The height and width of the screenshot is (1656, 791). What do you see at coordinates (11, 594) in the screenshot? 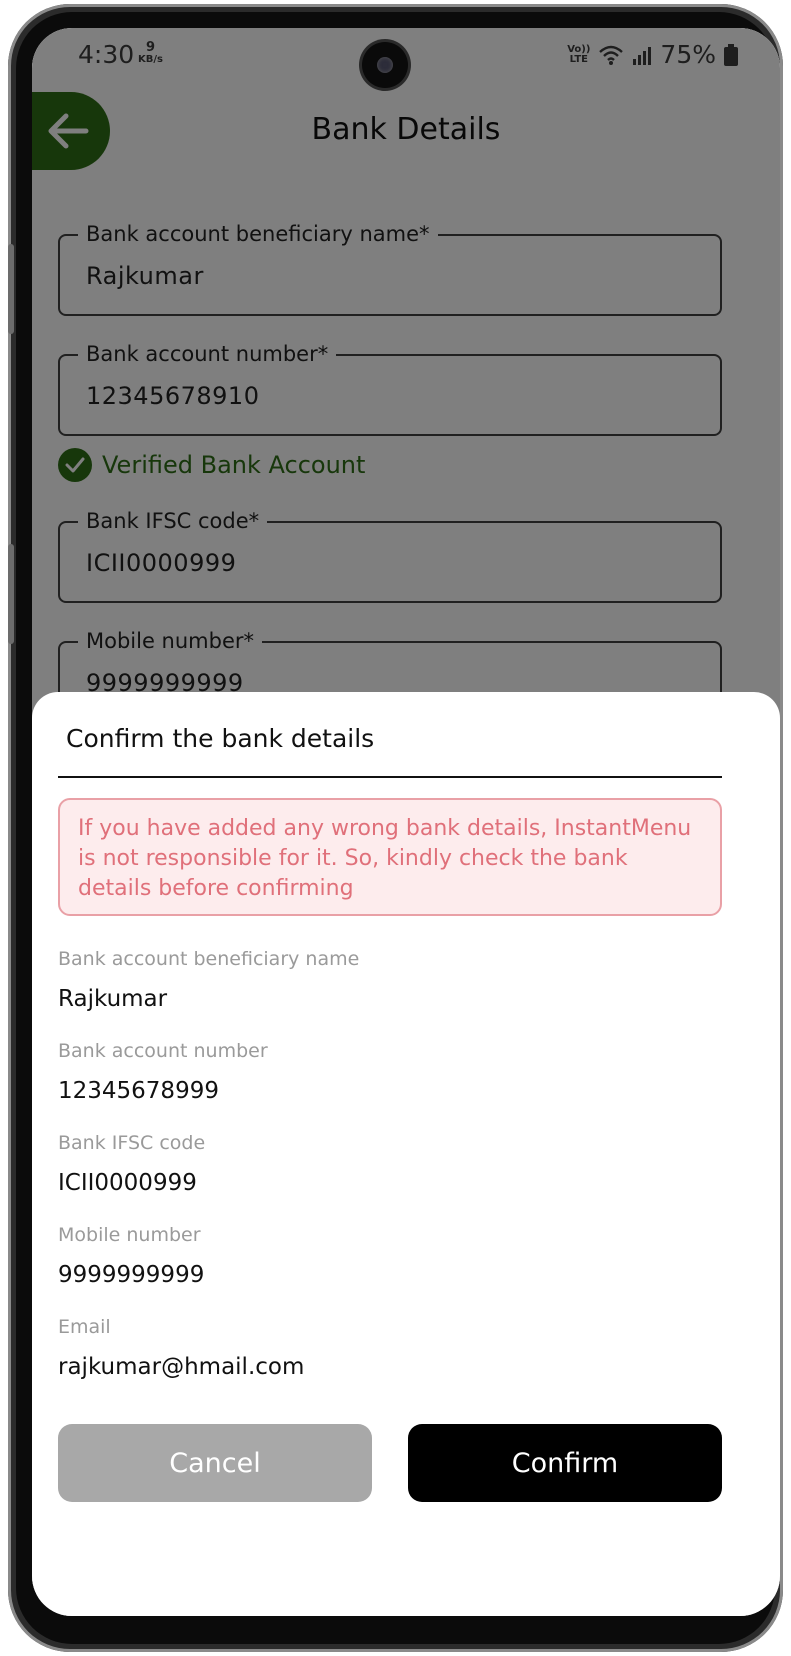
I see `power-button` at bounding box center [11, 594].